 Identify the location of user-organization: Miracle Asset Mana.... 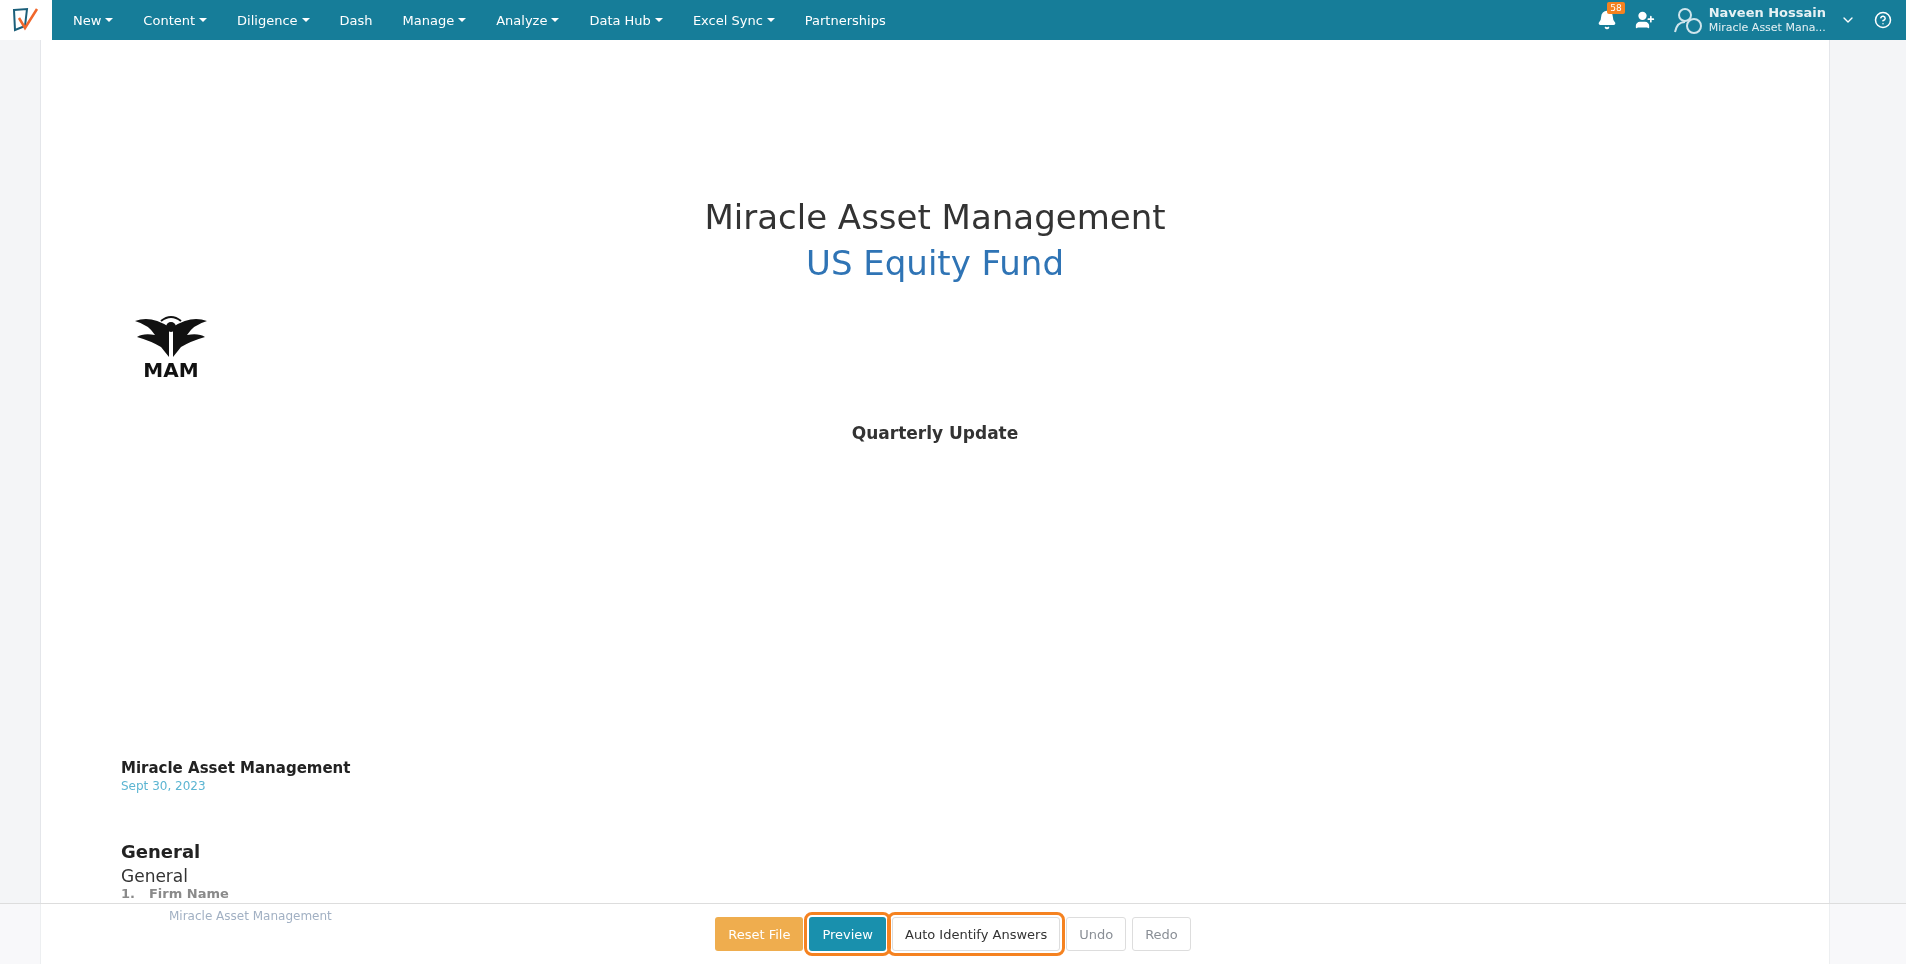
(1767, 28).